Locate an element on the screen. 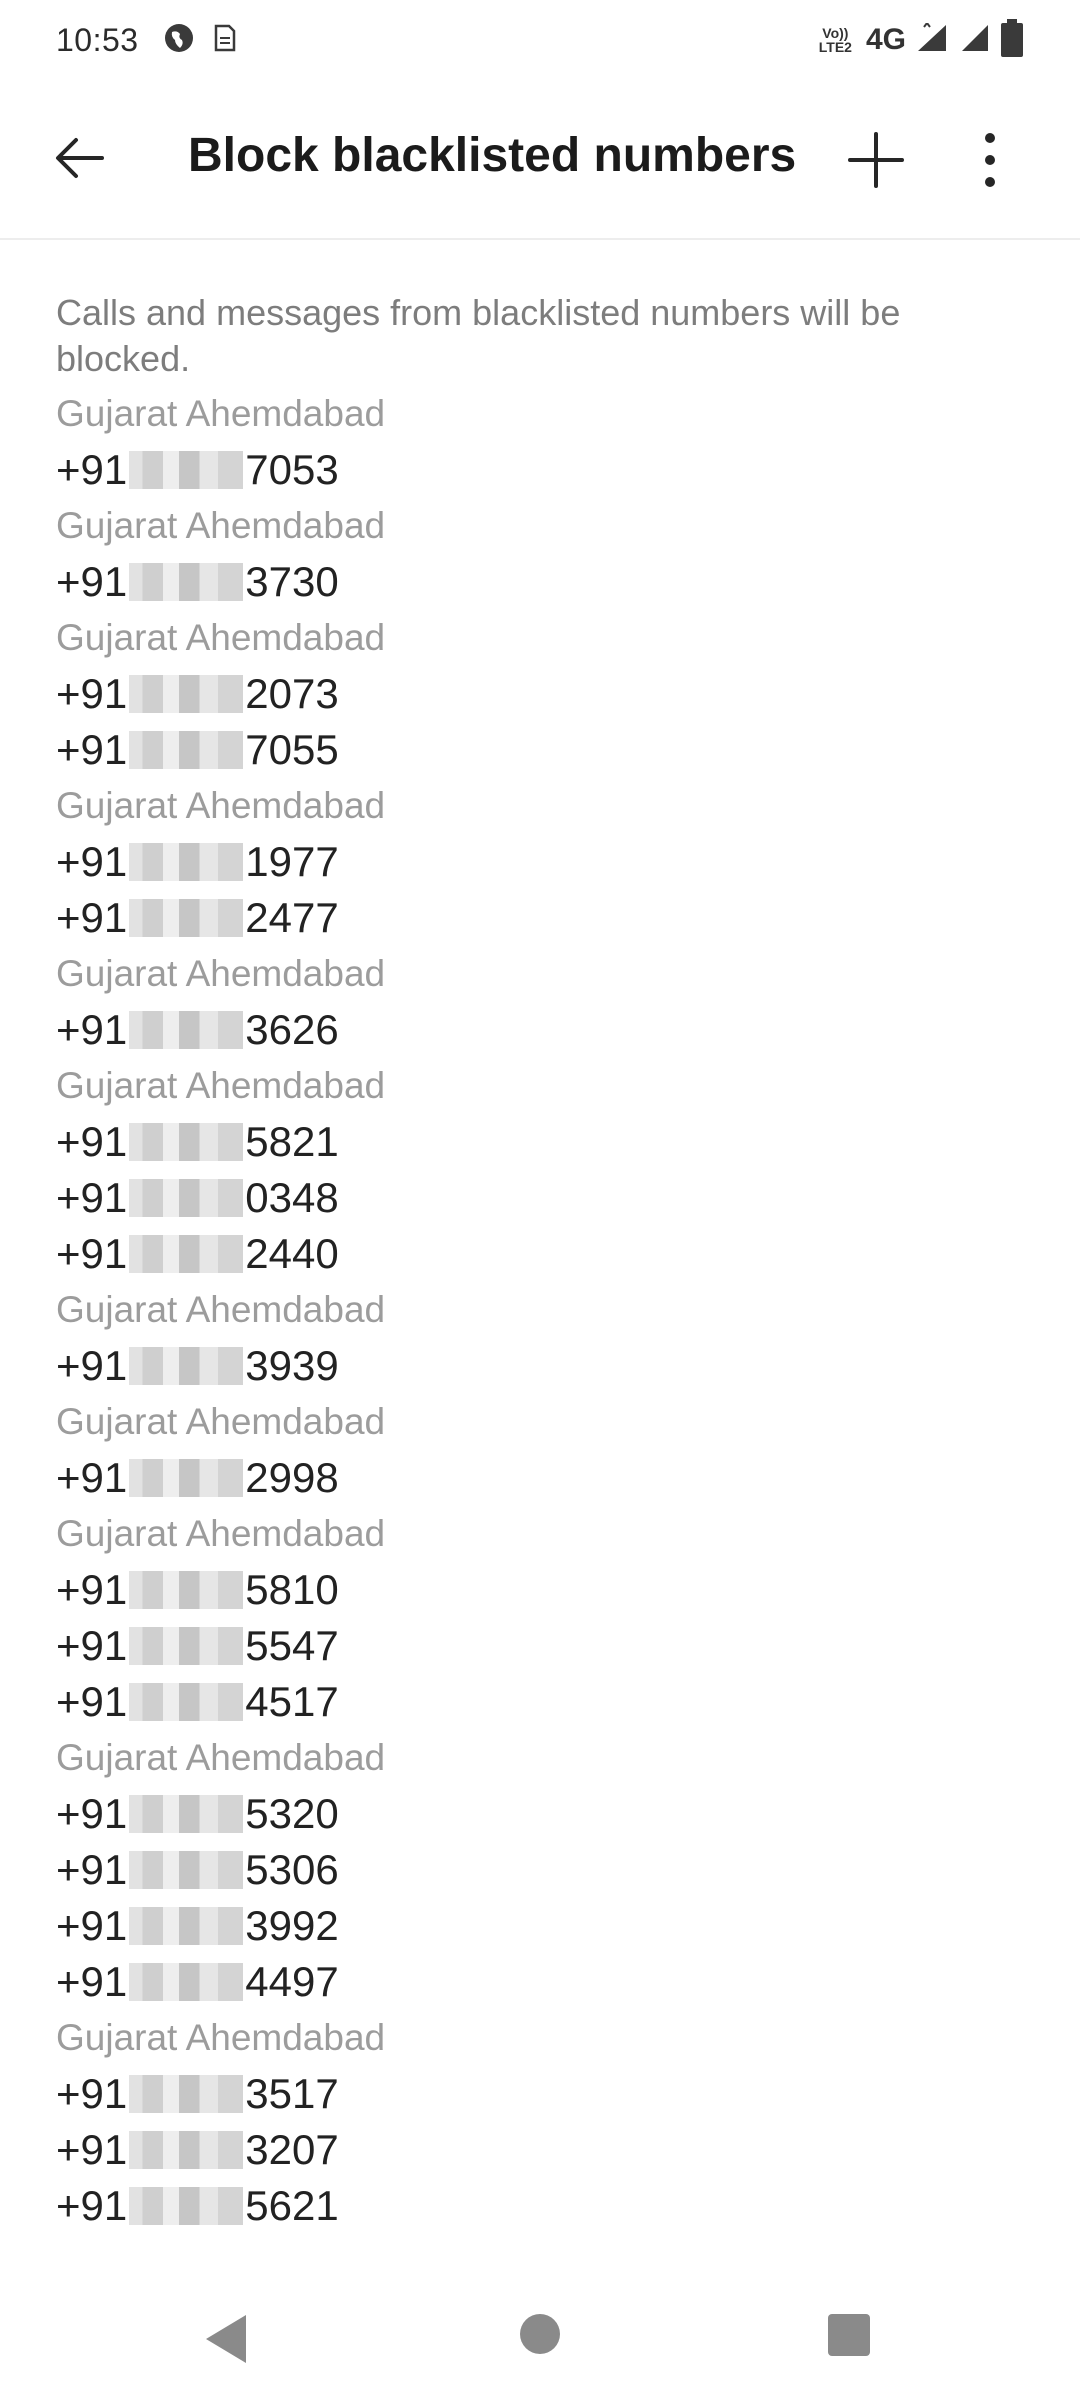 The width and height of the screenshot is (1080, 2400). blacklist-entry: +91 3626 Gujarat Ahemdabad is located at coordinates (540, 1058).